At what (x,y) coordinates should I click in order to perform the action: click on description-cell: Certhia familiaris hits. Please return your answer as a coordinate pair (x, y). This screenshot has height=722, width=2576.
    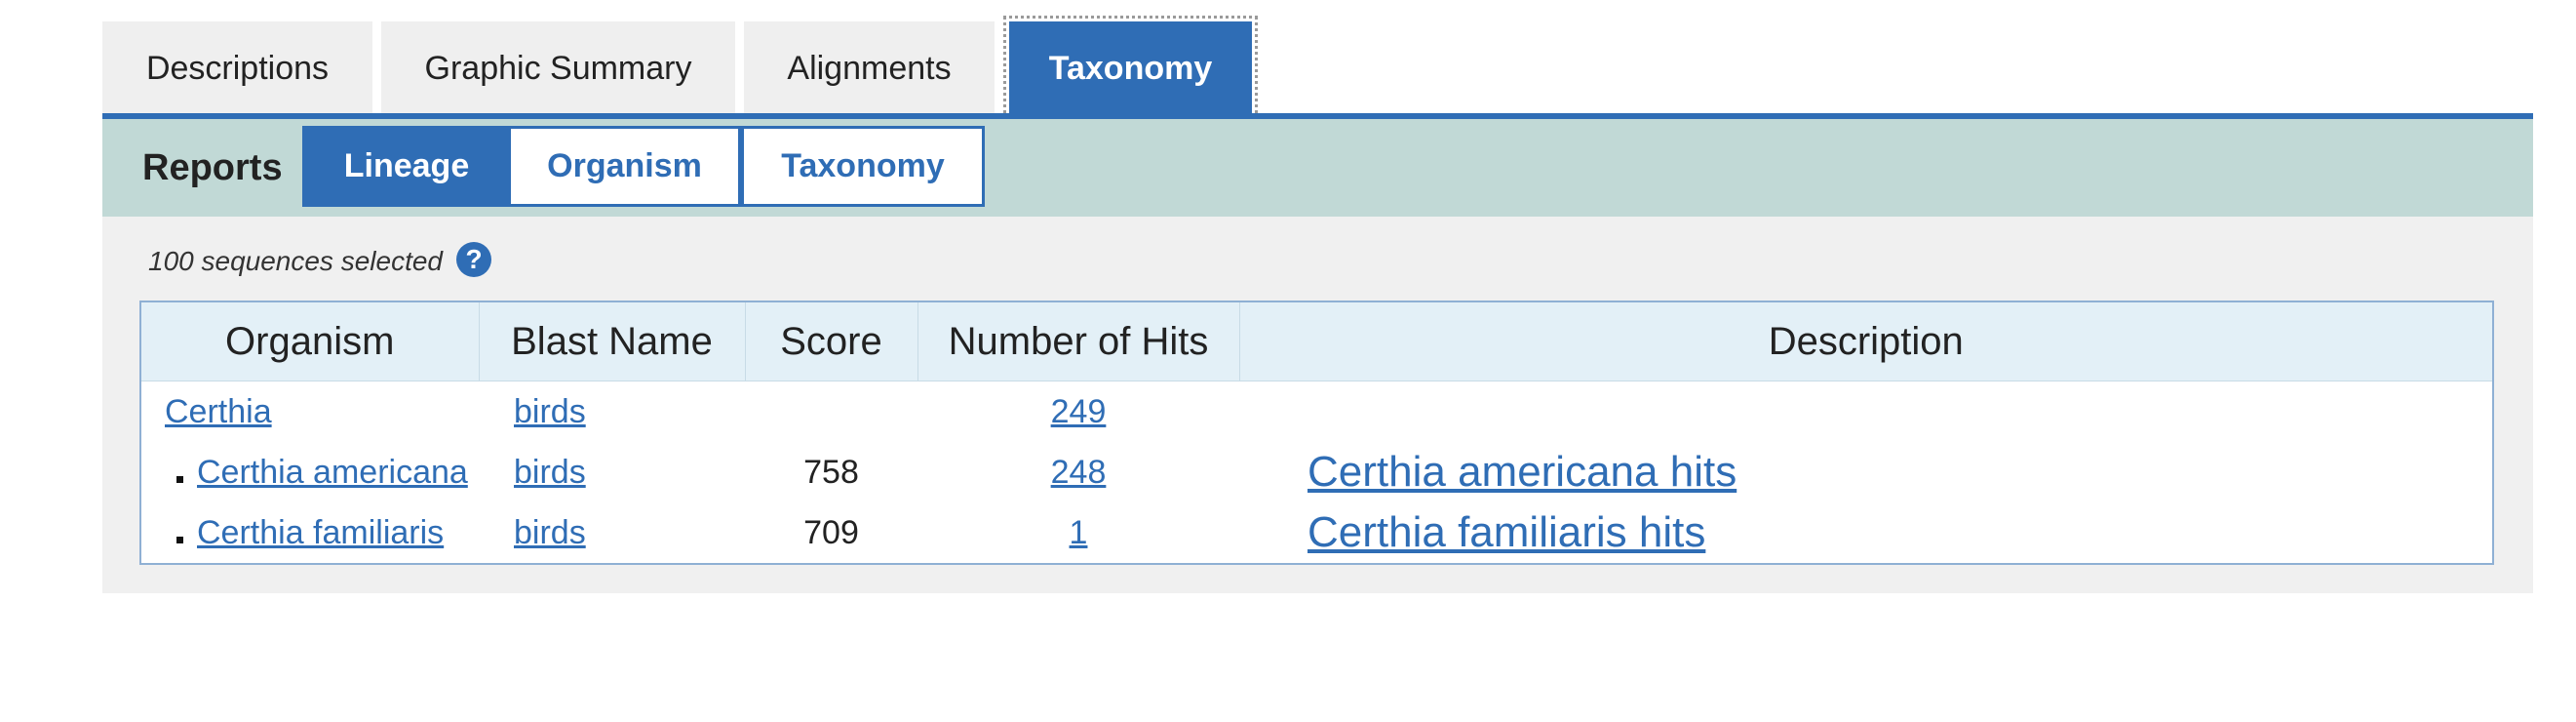
    Looking at the image, I should click on (1865, 532).